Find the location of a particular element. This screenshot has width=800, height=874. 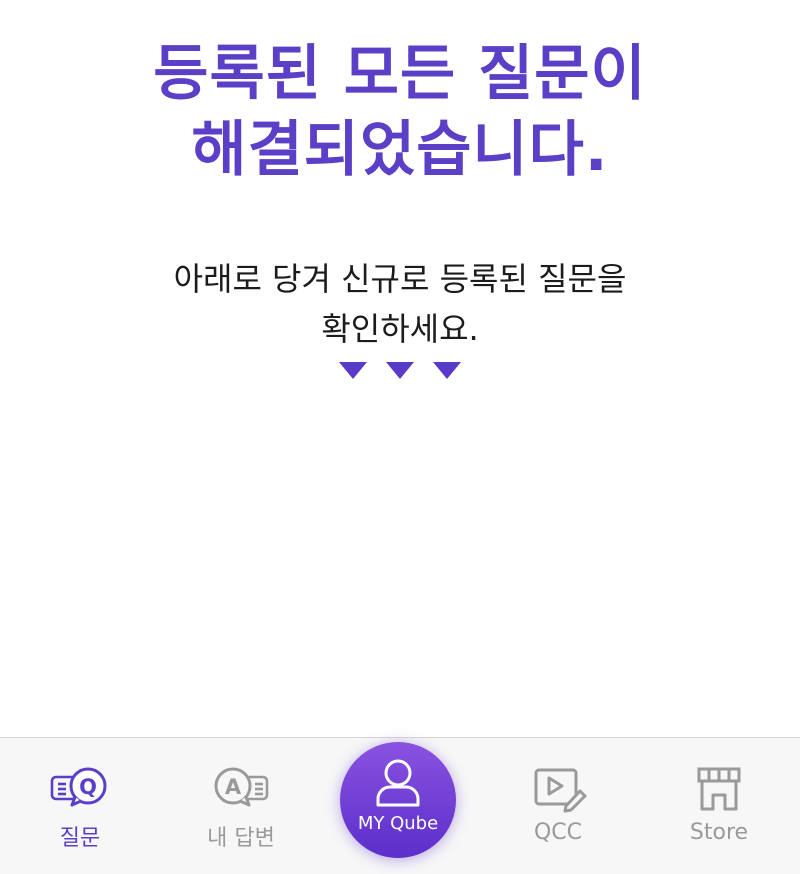

tab-label: Store is located at coordinates (719, 832).